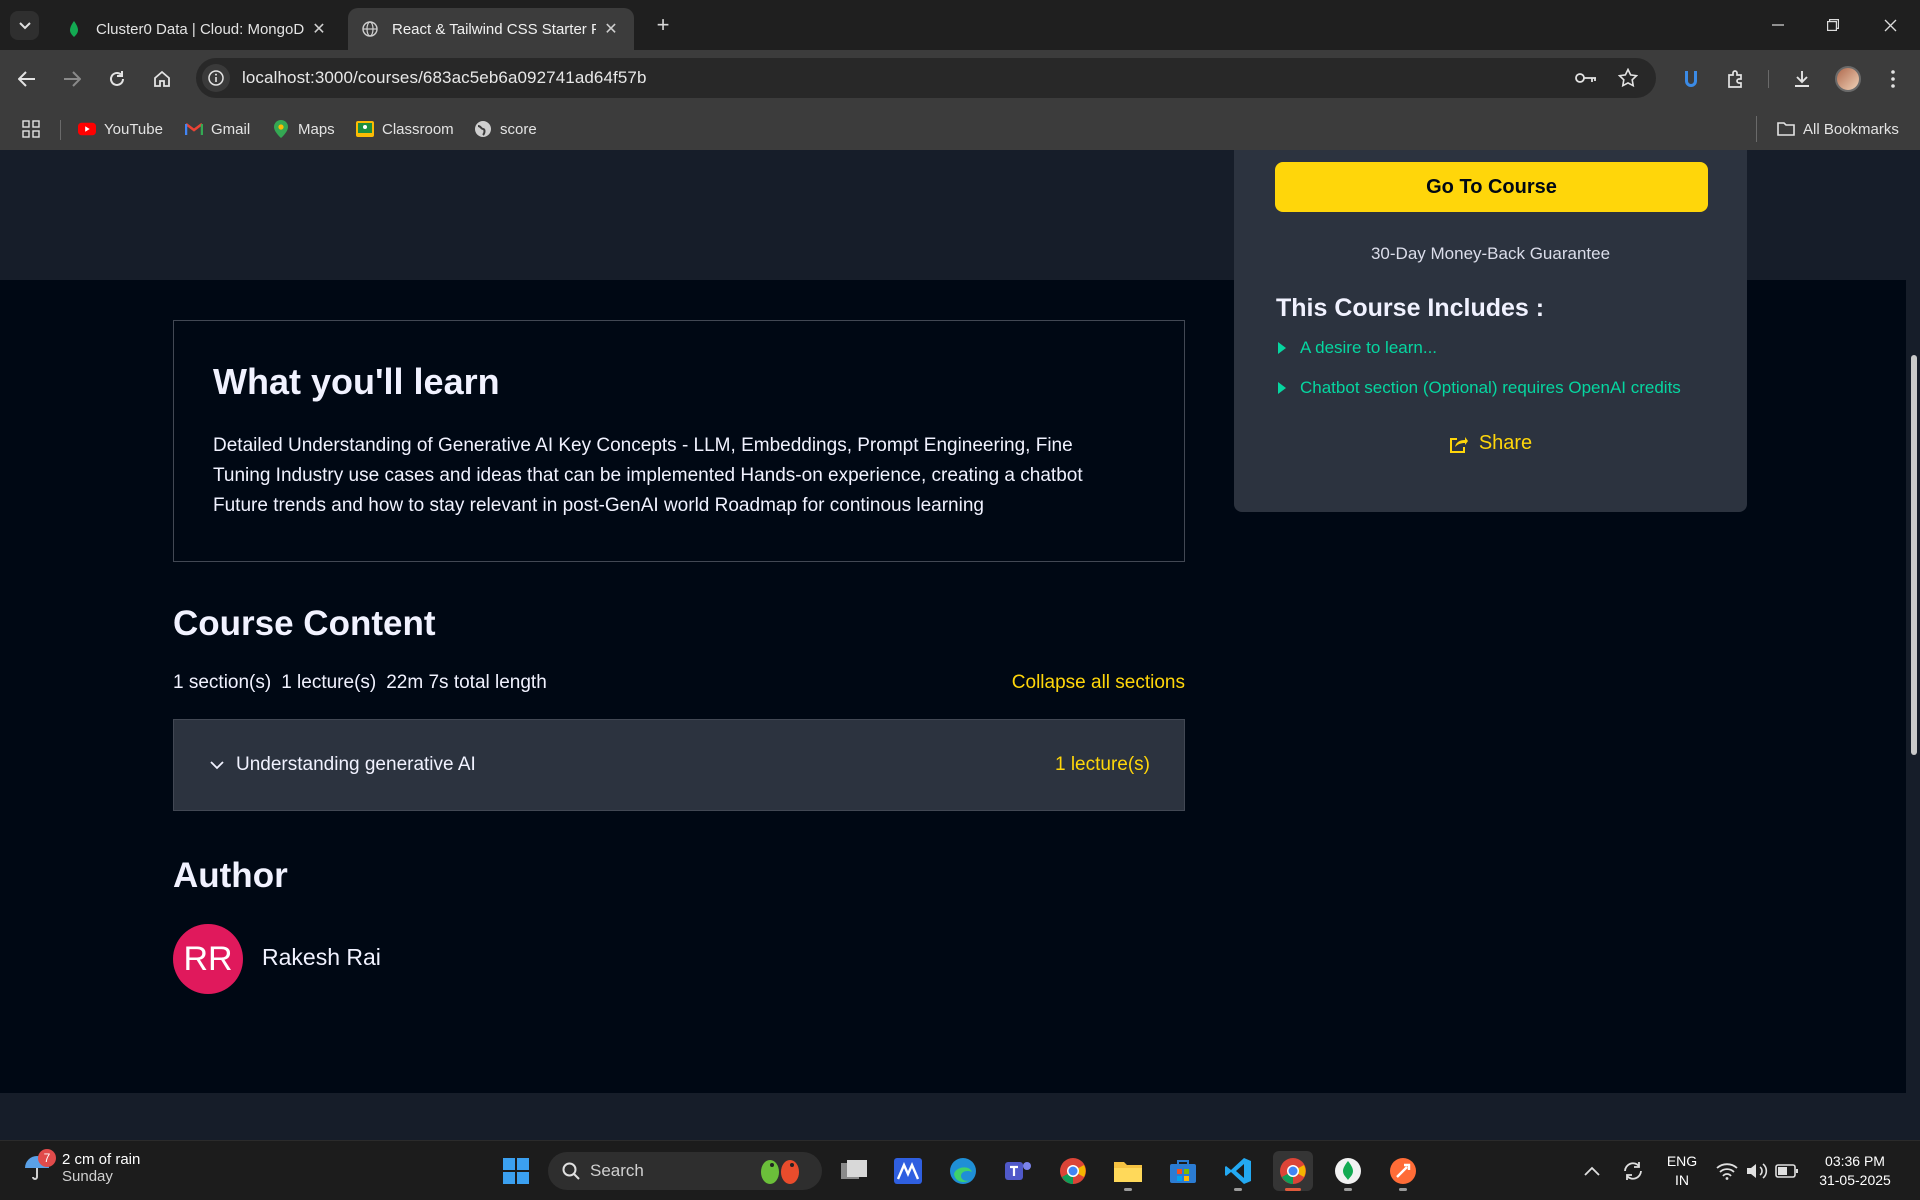 The width and height of the screenshot is (1920, 1200). What do you see at coordinates (216, 78) in the screenshot?
I see `site-info-icon` at bounding box center [216, 78].